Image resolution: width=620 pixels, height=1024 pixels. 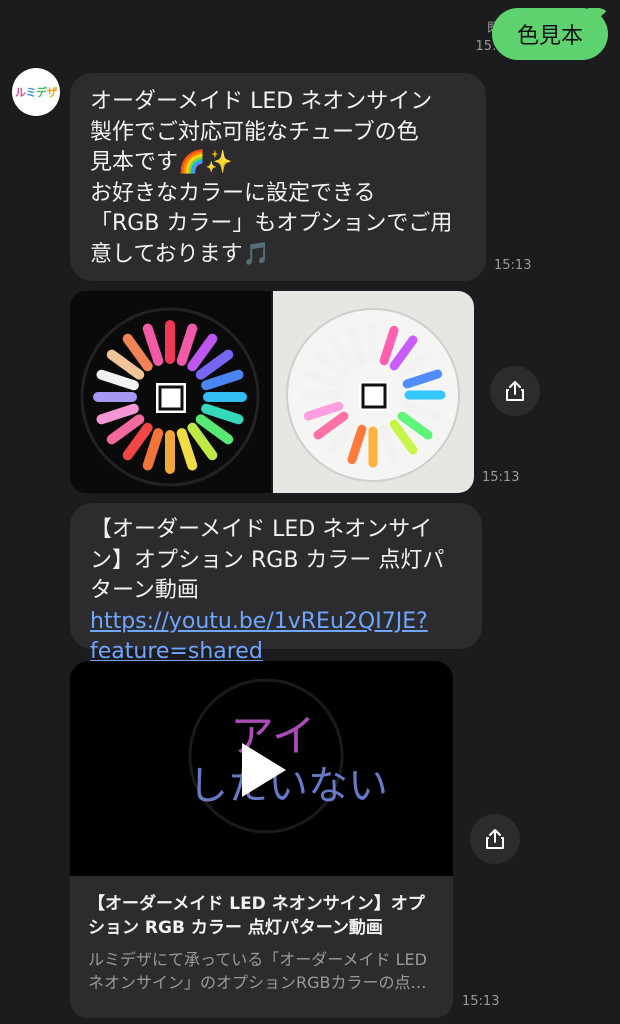 What do you see at coordinates (481, 1001) in the screenshot?
I see `video-time: 15:13` at bounding box center [481, 1001].